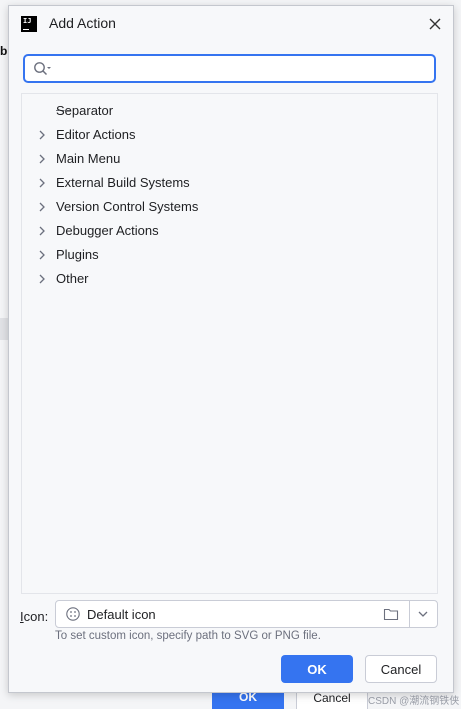 The width and height of the screenshot is (461, 709). I want to click on dialog-title: Add Action, so click(82, 23).